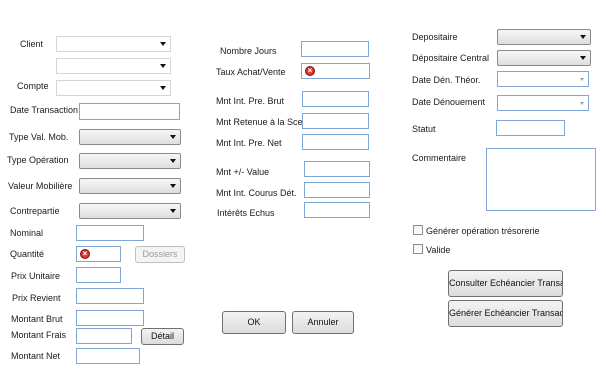 This screenshot has width=606, height=373. Describe the element at coordinates (259, 122) in the screenshot. I see `mnt-retenue-label: Mnt Retenue à la Sce` at that location.